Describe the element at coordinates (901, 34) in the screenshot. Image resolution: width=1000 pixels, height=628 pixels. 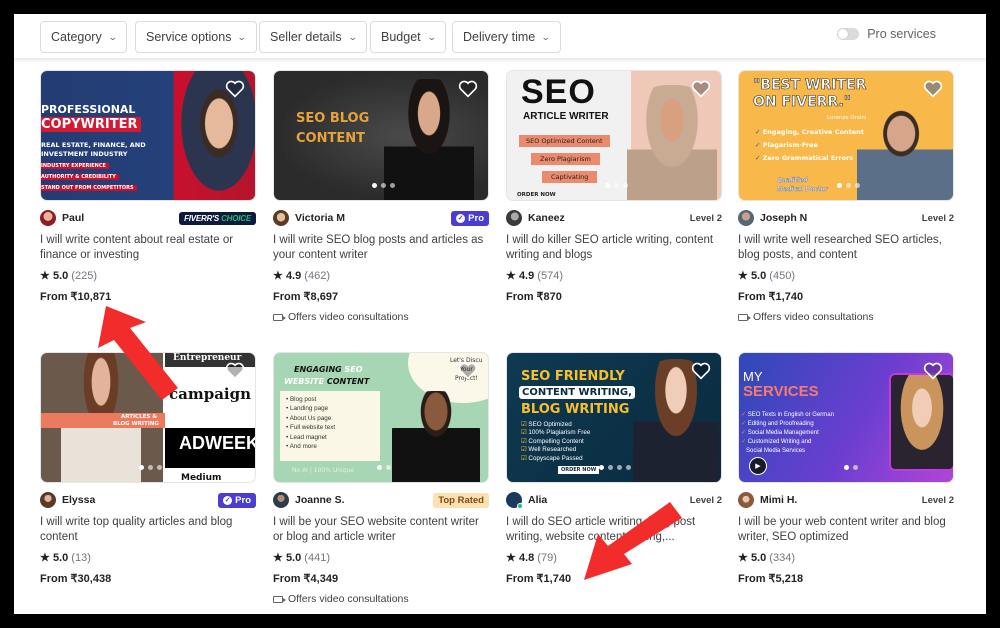
I see `pro-services-label: Pro services` at that location.